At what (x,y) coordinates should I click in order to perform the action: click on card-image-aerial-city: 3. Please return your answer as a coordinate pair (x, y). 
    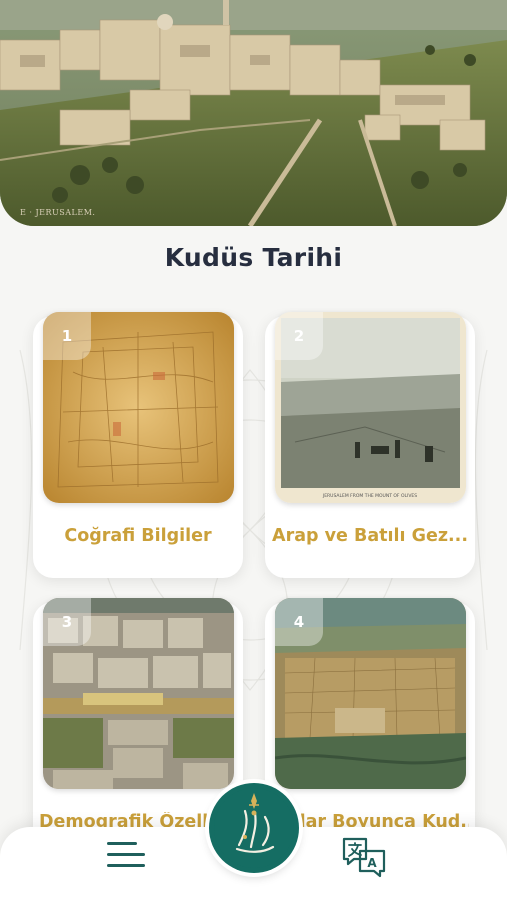
    Looking at the image, I should click on (138, 693).